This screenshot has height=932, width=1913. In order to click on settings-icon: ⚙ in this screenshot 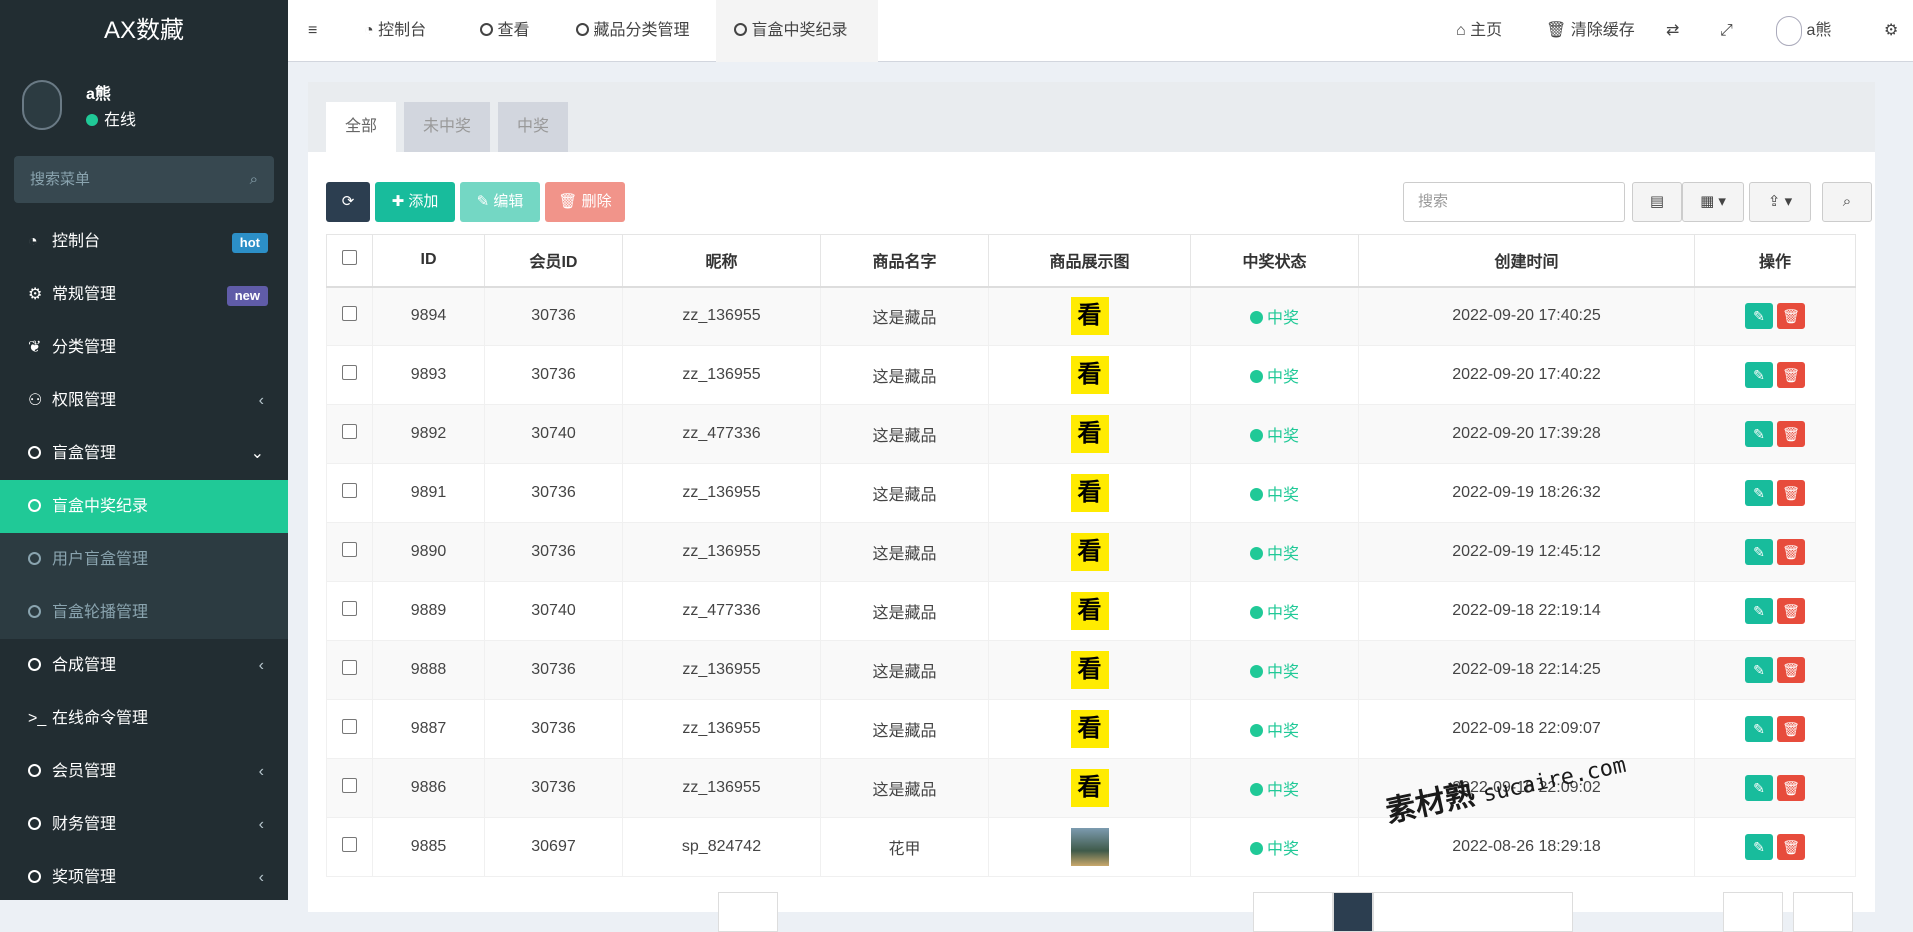, I will do `click(1891, 31)`.